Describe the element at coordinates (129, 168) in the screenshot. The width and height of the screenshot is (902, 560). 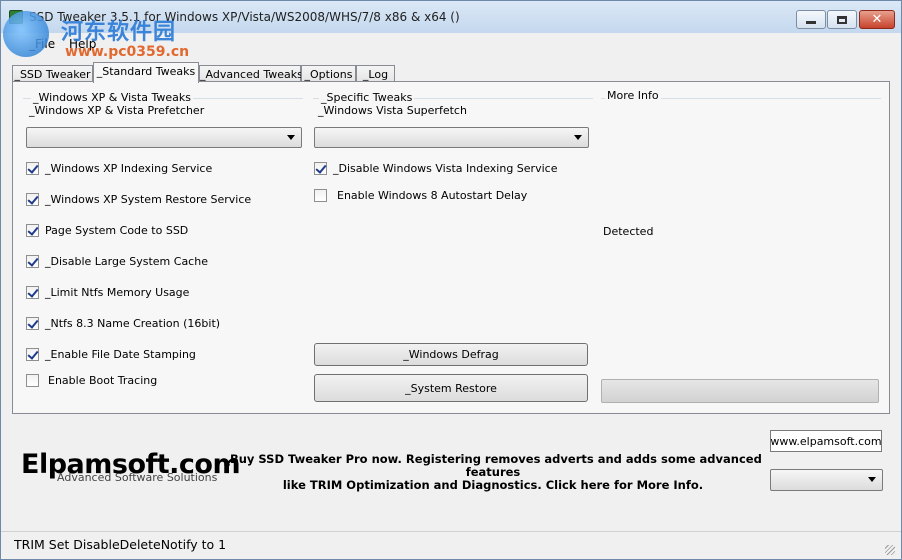
I see `check-label: _Windows XP Indexing Service` at that location.